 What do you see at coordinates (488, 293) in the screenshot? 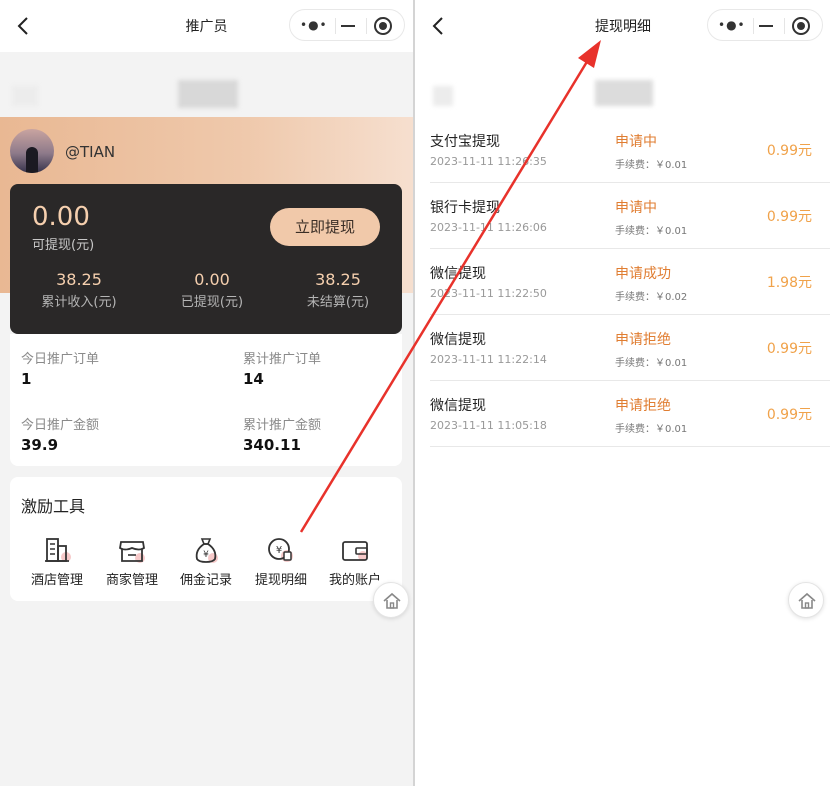
I see `withdrawal-time: 2023-11-11 11:22:50` at bounding box center [488, 293].